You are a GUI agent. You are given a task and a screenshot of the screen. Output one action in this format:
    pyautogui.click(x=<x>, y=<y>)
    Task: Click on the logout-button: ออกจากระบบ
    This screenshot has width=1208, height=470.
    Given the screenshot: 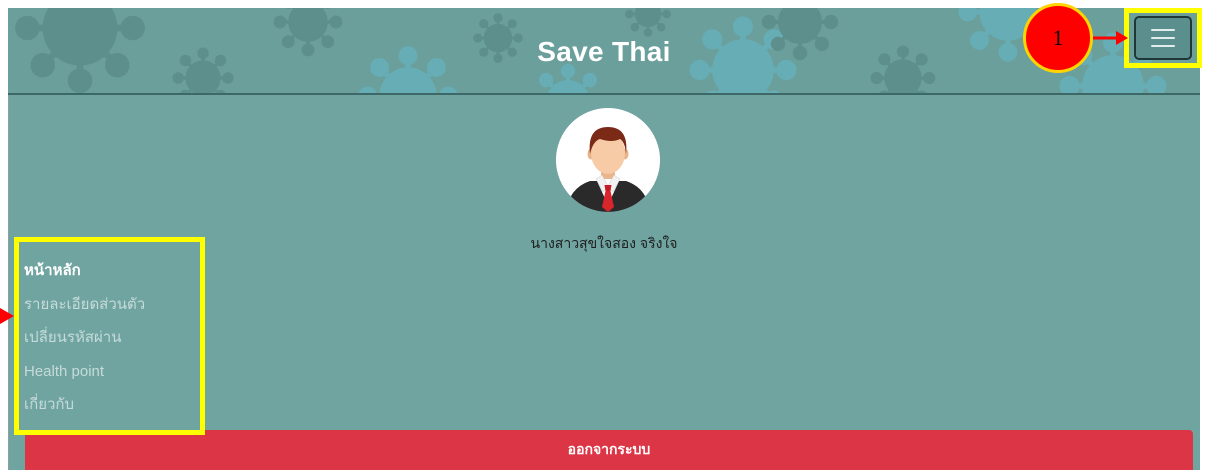 What is the action you would take?
    pyautogui.click(x=609, y=450)
    